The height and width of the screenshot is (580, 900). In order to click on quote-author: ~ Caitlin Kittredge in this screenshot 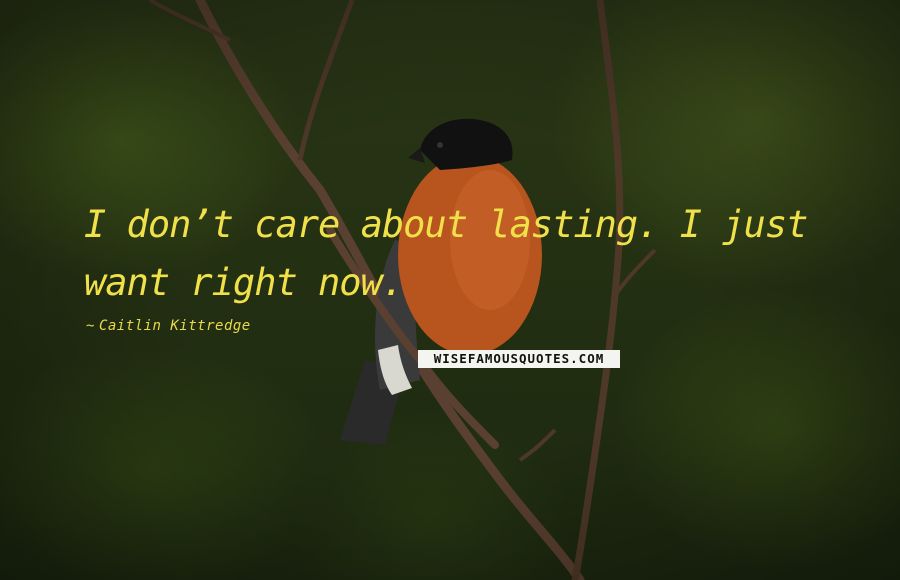, I will do `click(168, 326)`.